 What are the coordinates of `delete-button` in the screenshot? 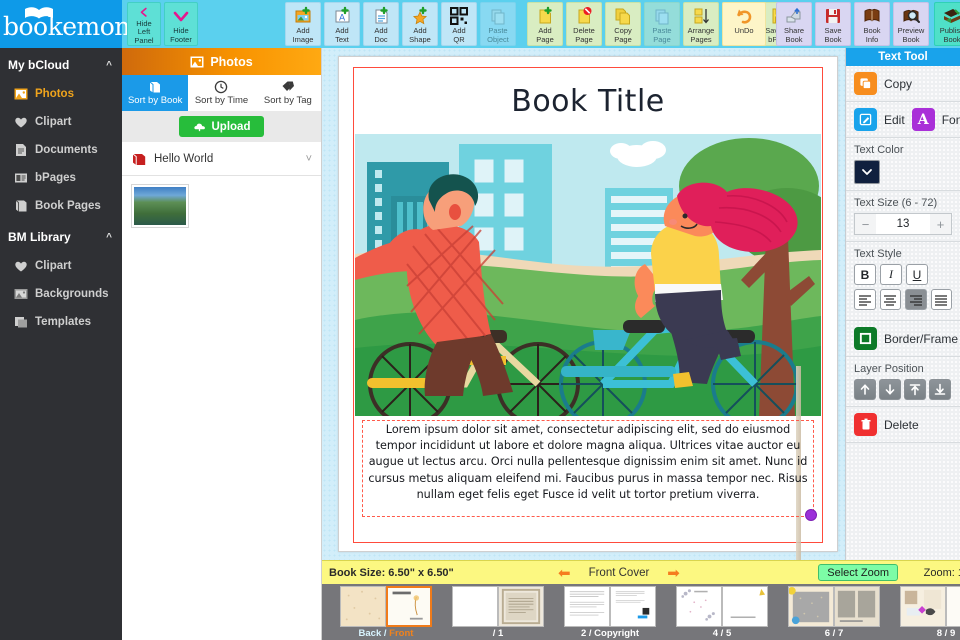 It's located at (865, 424).